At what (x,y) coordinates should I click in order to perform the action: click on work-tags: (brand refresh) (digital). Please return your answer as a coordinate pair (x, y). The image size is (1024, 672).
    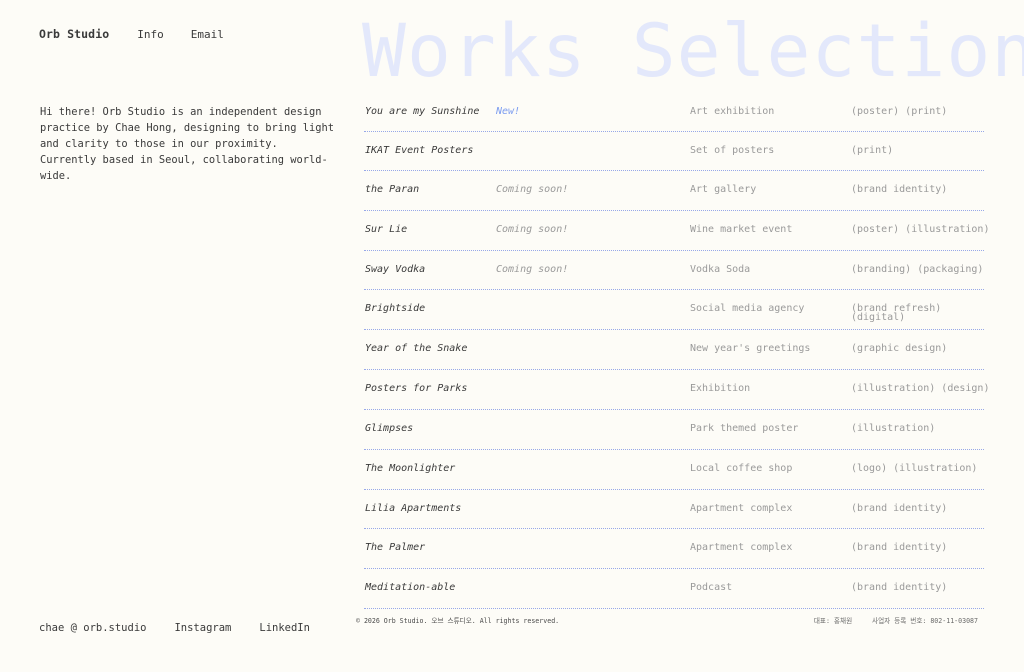
    Looking at the image, I should click on (896, 313).